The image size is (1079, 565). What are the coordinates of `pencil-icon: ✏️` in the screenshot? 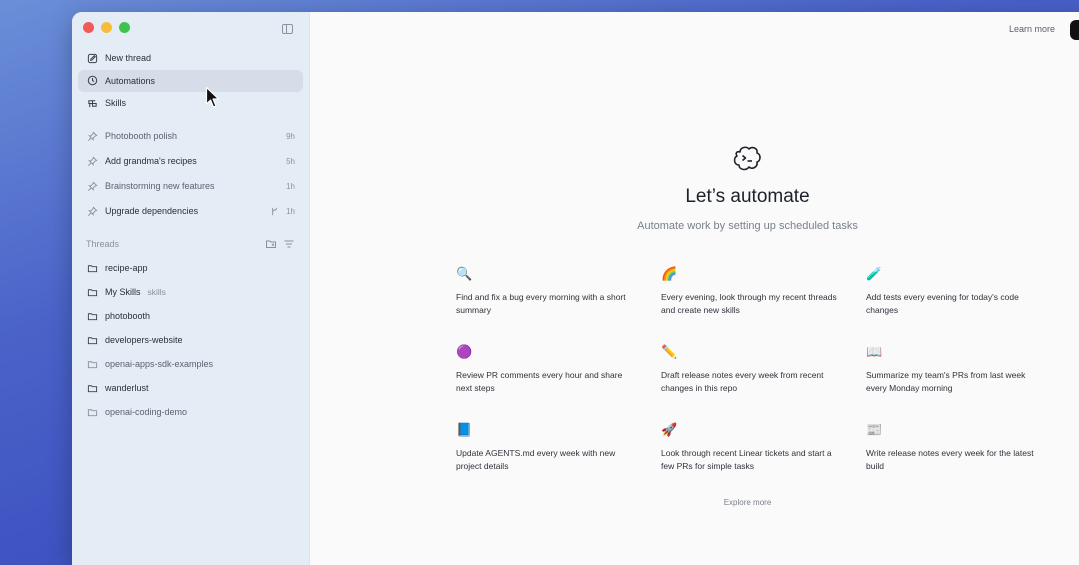 It's located at (669, 351).